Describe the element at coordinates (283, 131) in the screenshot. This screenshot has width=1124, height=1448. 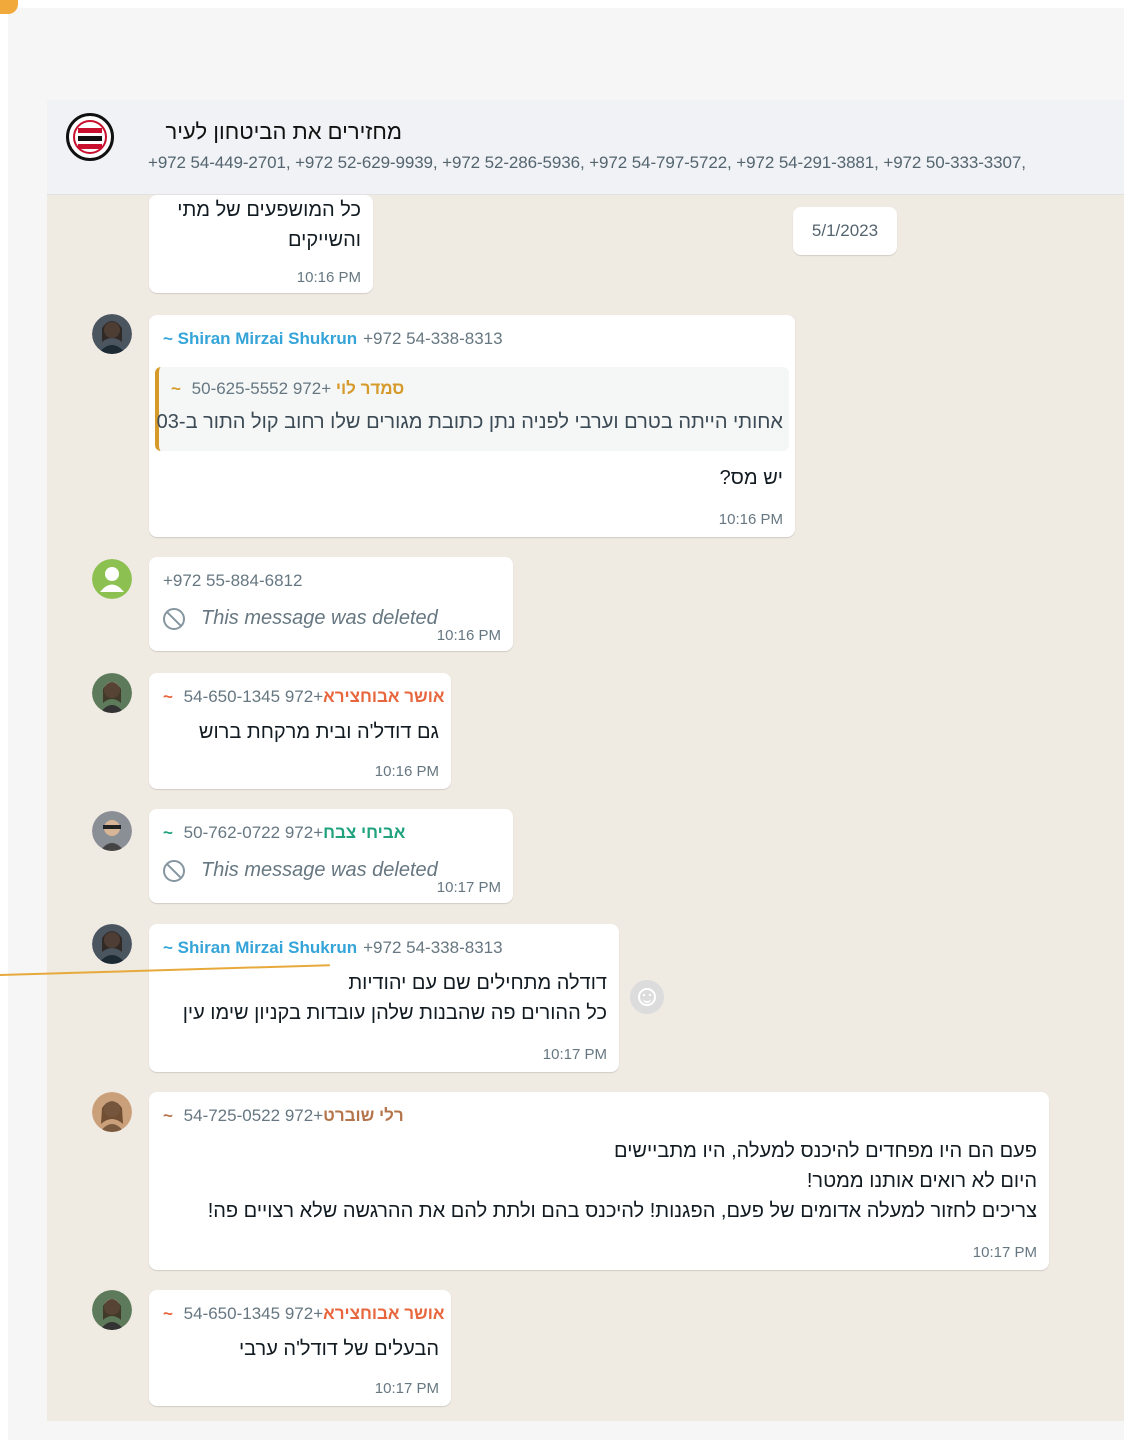
I see `group-title: מחזירים את הביטחון לעיר` at that location.